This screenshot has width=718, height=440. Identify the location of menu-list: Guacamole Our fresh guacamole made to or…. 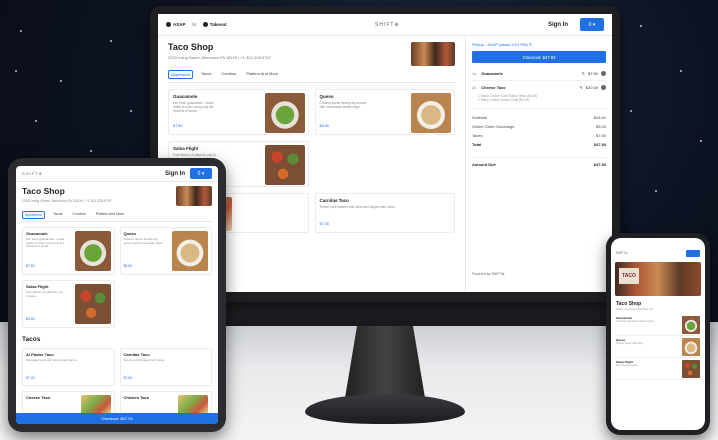
(658, 347).